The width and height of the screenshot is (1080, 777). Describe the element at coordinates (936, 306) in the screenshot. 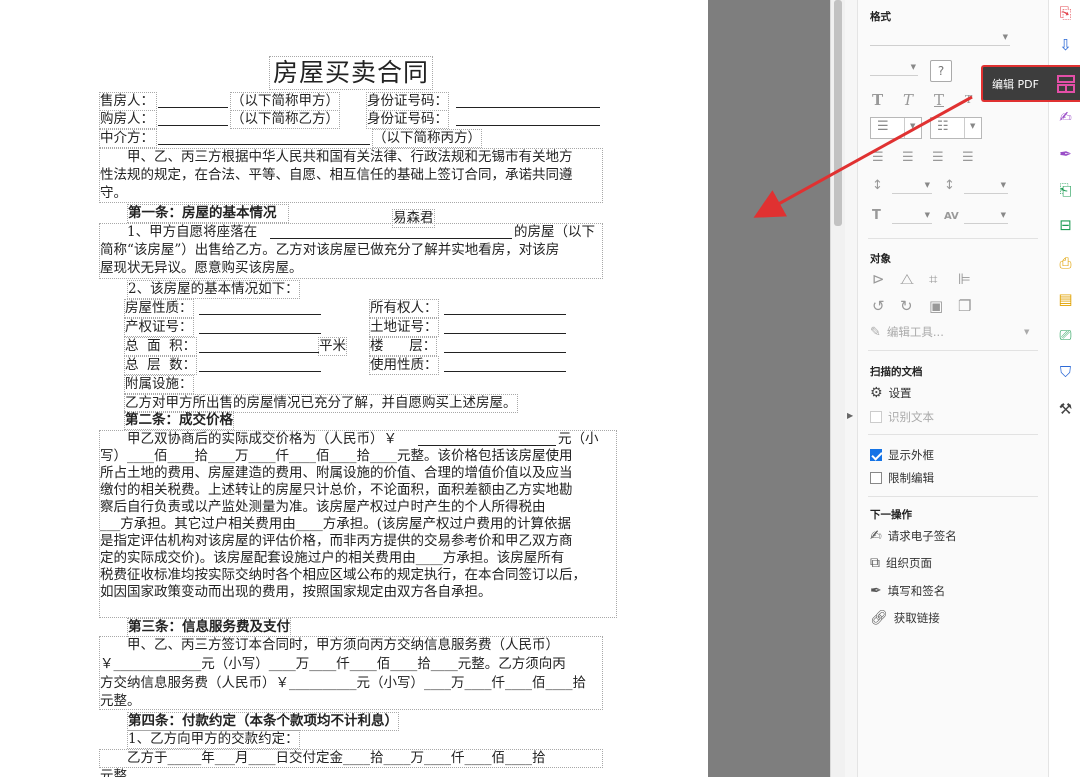

I see `replace-image-icon: ▣` at that location.